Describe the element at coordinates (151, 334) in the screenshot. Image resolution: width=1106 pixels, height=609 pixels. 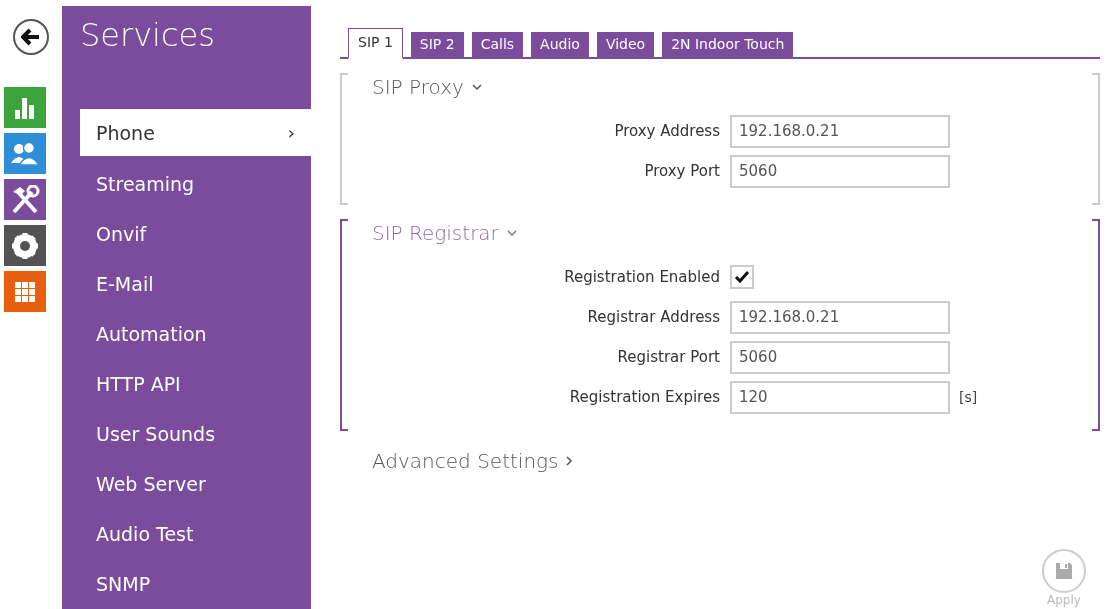
I see `sidebar-item-label: Automation` at that location.